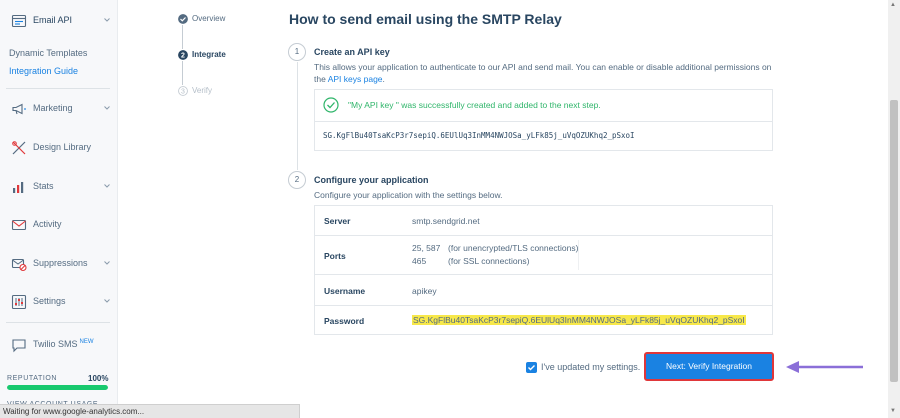 The width and height of the screenshot is (900, 418). I want to click on sidebar-item-label: Suppressions, so click(60, 263).